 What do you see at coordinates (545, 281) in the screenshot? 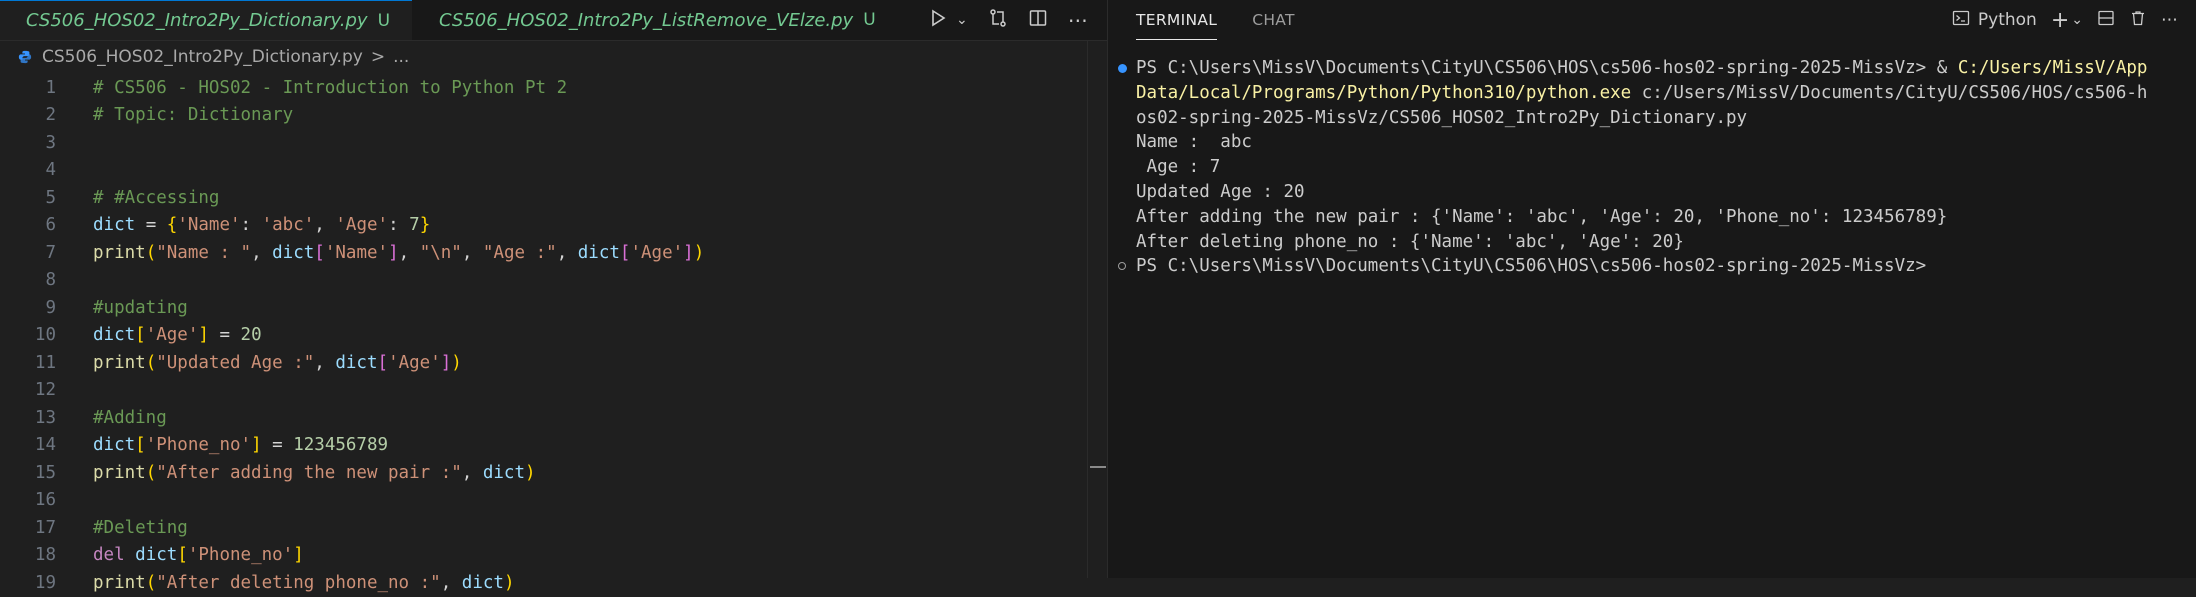
I see `code-line: 8` at bounding box center [545, 281].